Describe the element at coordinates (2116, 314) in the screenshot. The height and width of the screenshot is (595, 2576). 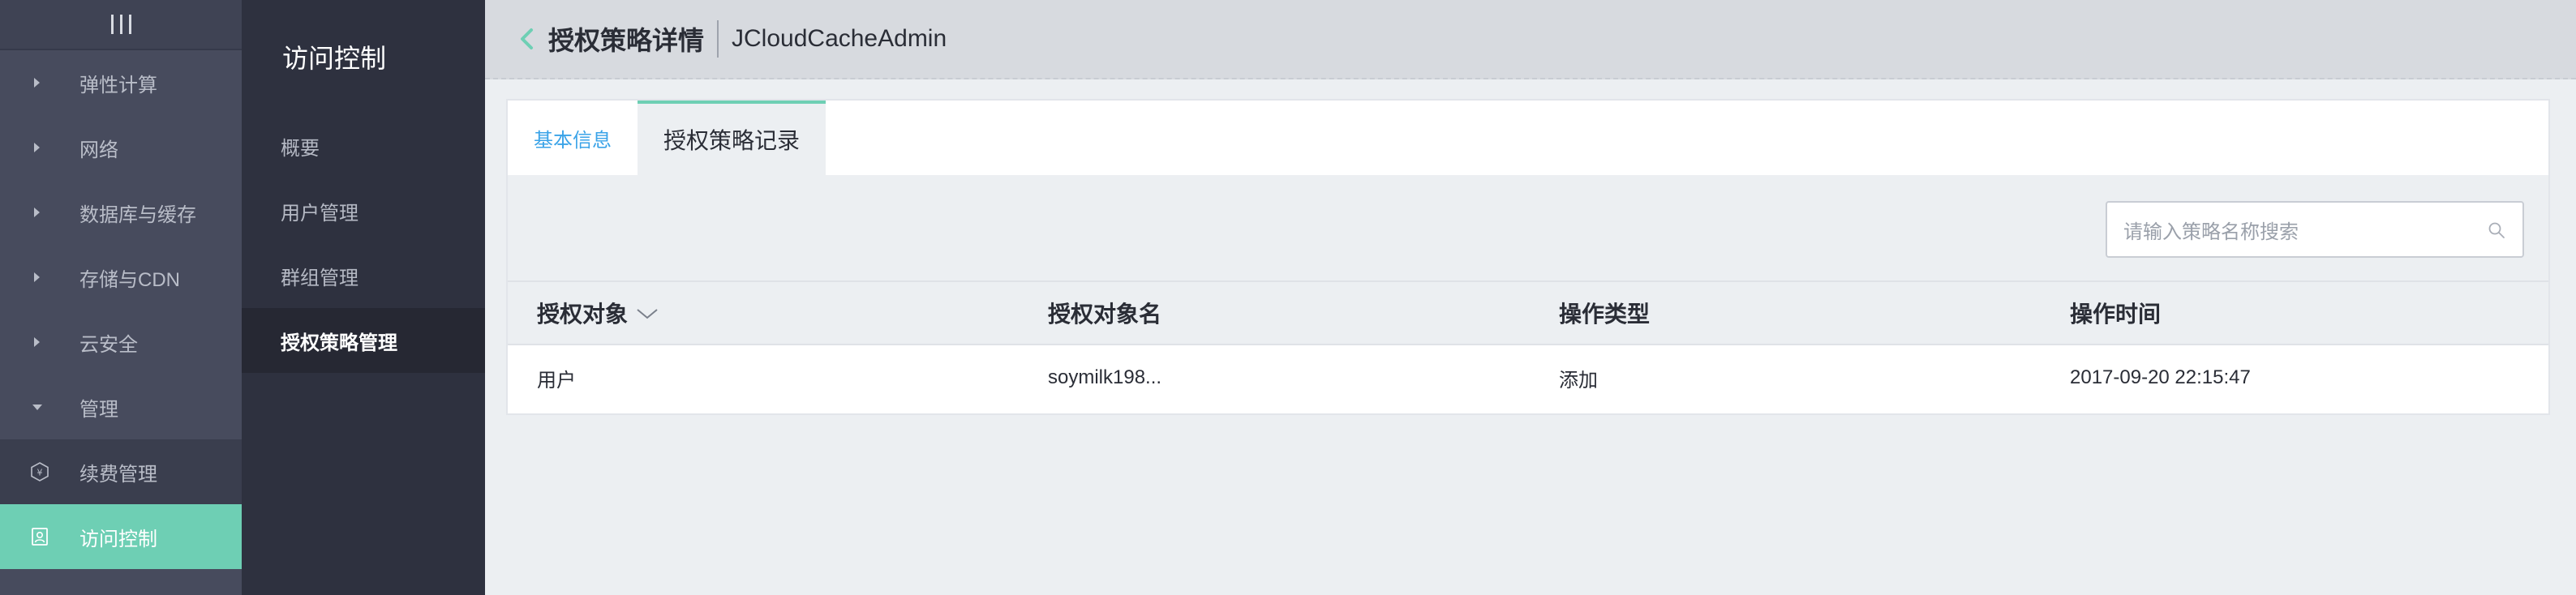
I see `column-header-operation-time: 操作时间` at that location.